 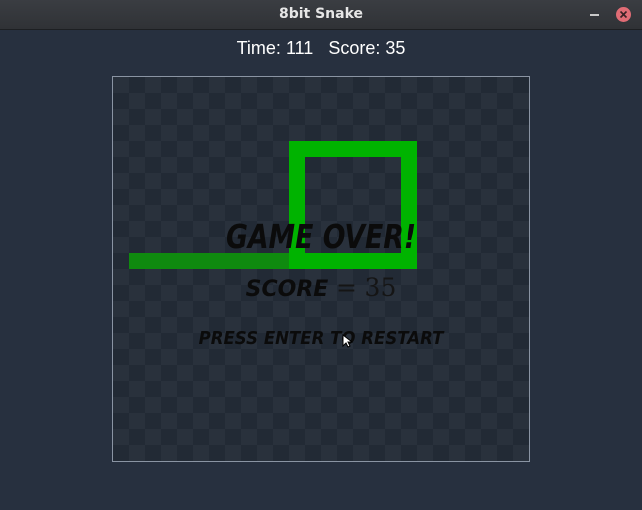 I want to click on time-label: Time:, so click(x=258, y=48).